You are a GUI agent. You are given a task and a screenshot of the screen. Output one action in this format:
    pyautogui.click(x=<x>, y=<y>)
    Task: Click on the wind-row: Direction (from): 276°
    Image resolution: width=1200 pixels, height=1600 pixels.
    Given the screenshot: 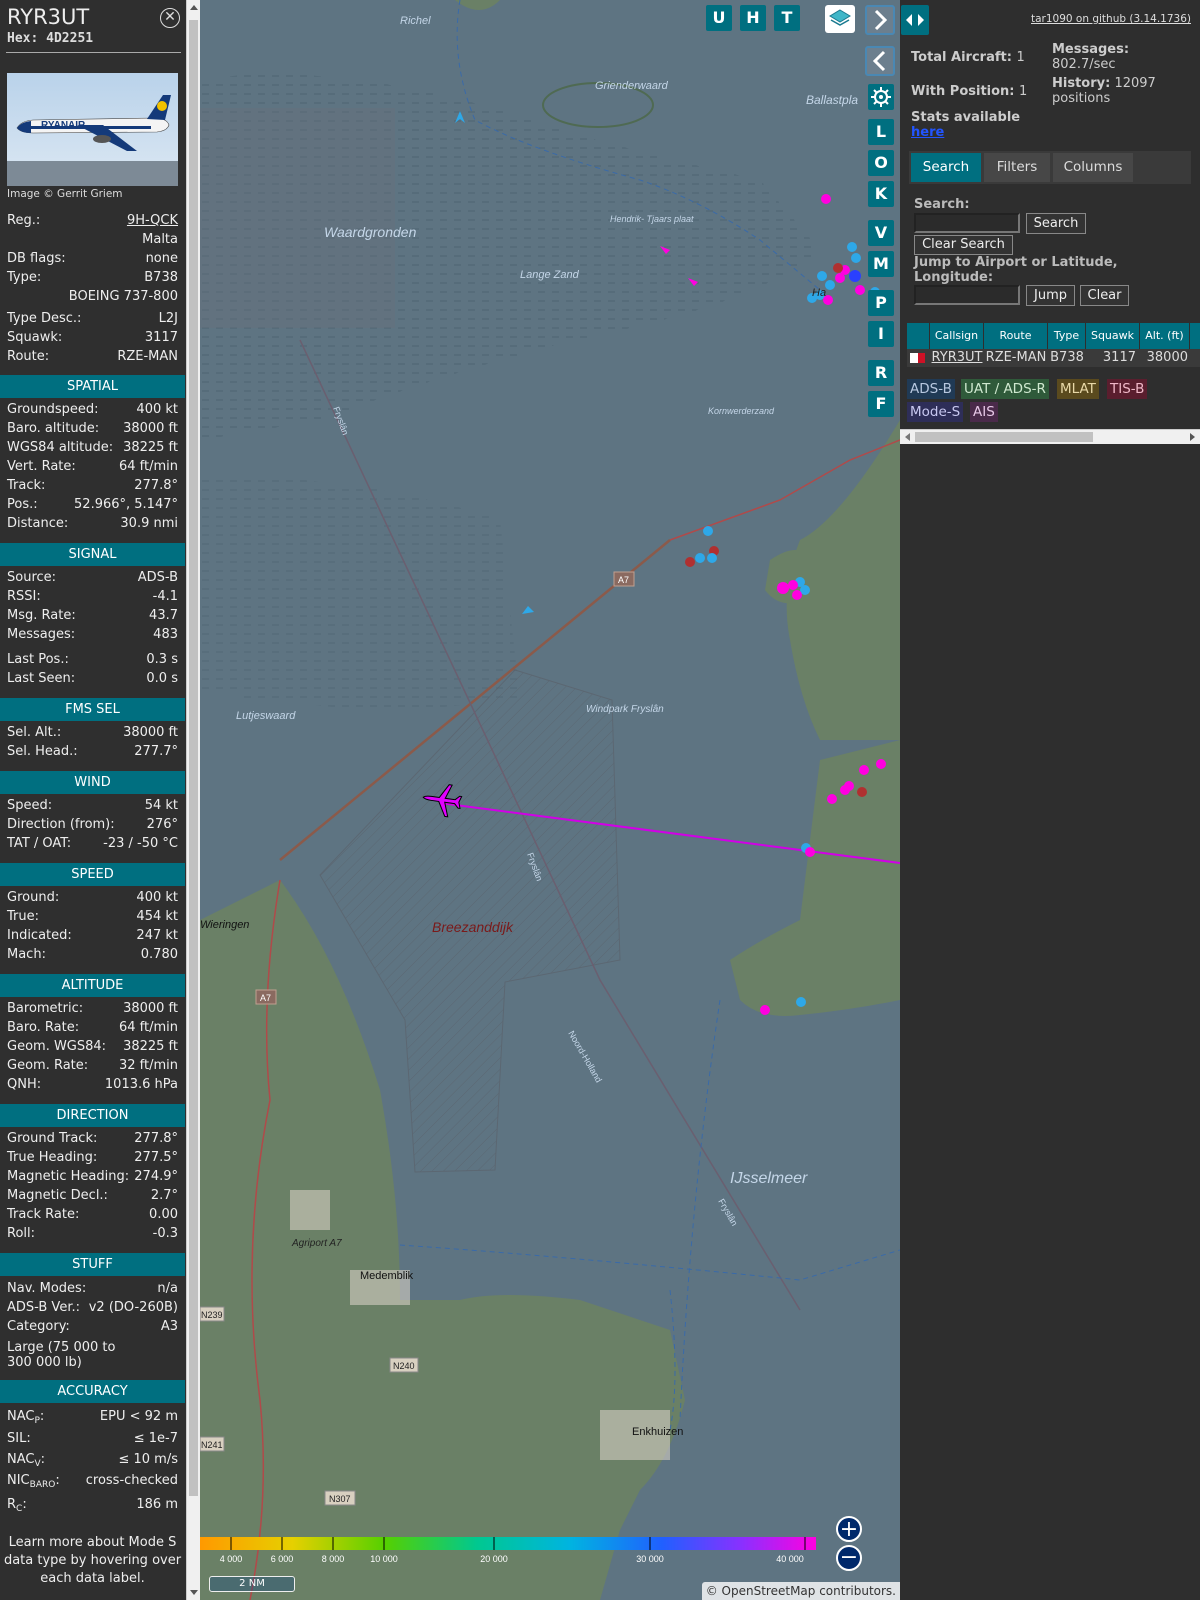 What is the action you would take?
    pyautogui.click(x=92, y=826)
    